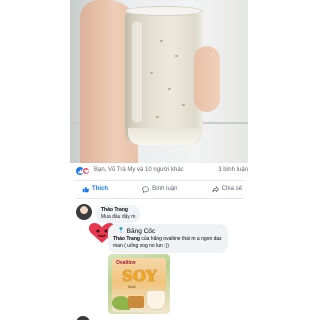 This screenshot has width=320, height=320. I want to click on reply-author: Thảo Trang, so click(126, 239).